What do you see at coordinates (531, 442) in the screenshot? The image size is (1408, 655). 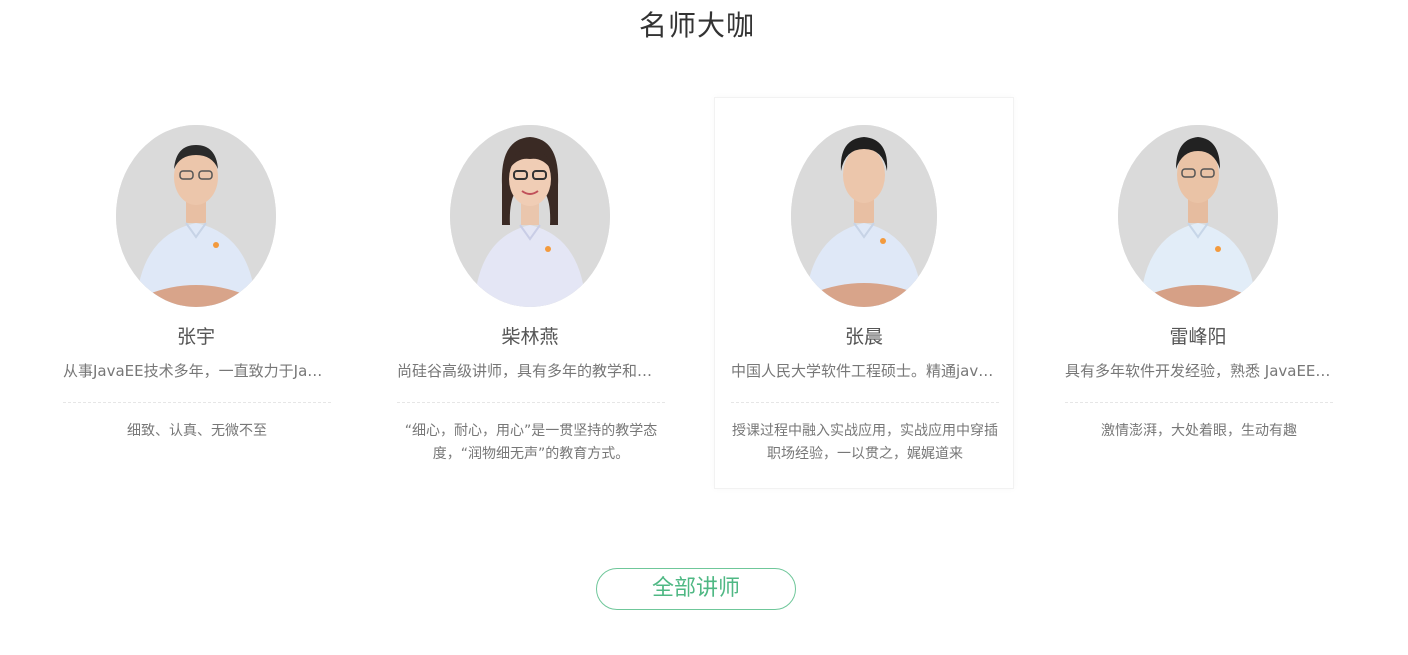 I see `teacher-quote: “细心，耐心，用心”是一贯坚持的教学态度，“润物细无声”的教育方式。` at bounding box center [531, 442].